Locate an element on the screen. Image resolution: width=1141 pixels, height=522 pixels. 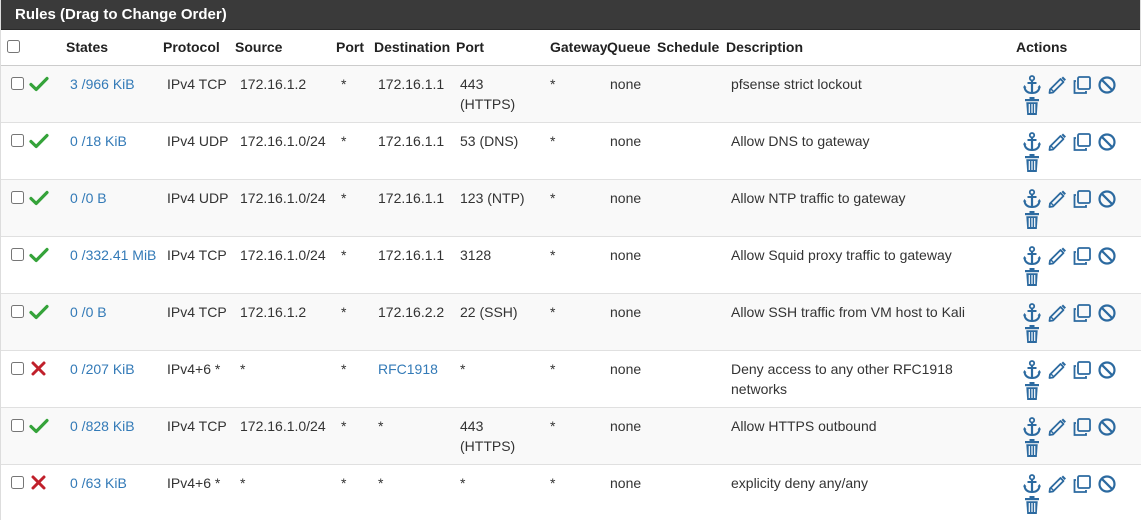
col-source: Source is located at coordinates (285, 48).